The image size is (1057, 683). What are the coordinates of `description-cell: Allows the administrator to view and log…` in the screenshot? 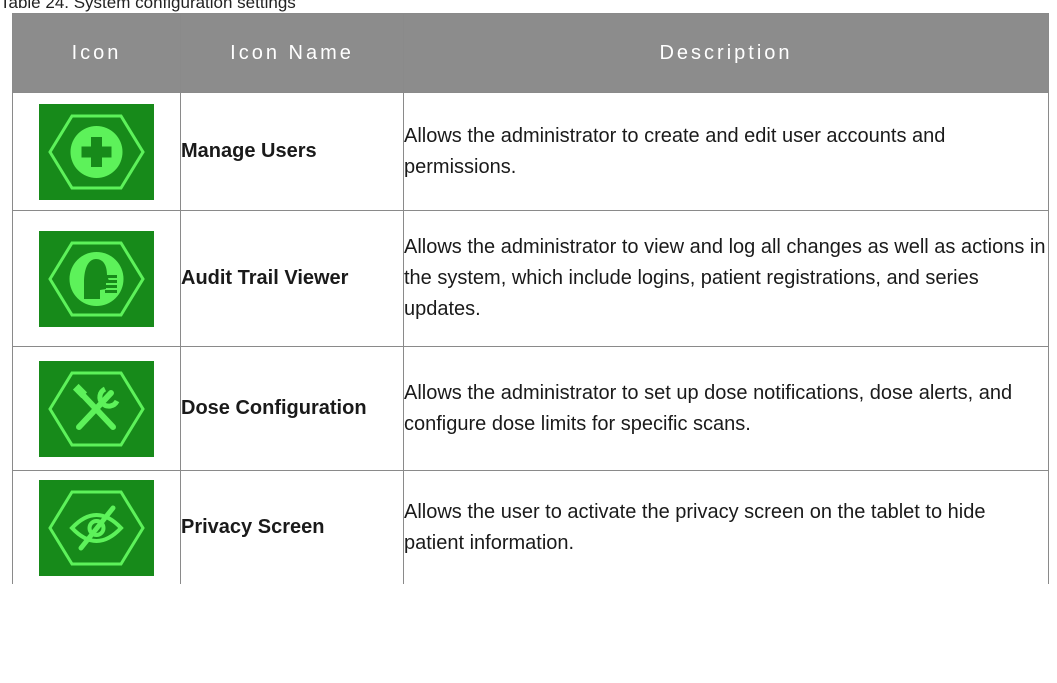 It's located at (726, 278).